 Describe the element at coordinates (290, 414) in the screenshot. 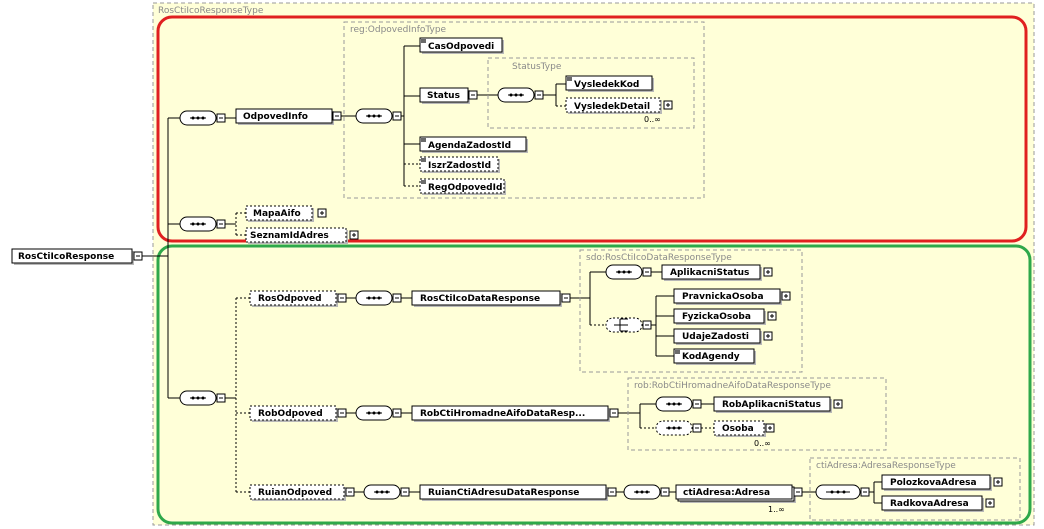

I see `svg-text: RobOdpoved` at that location.